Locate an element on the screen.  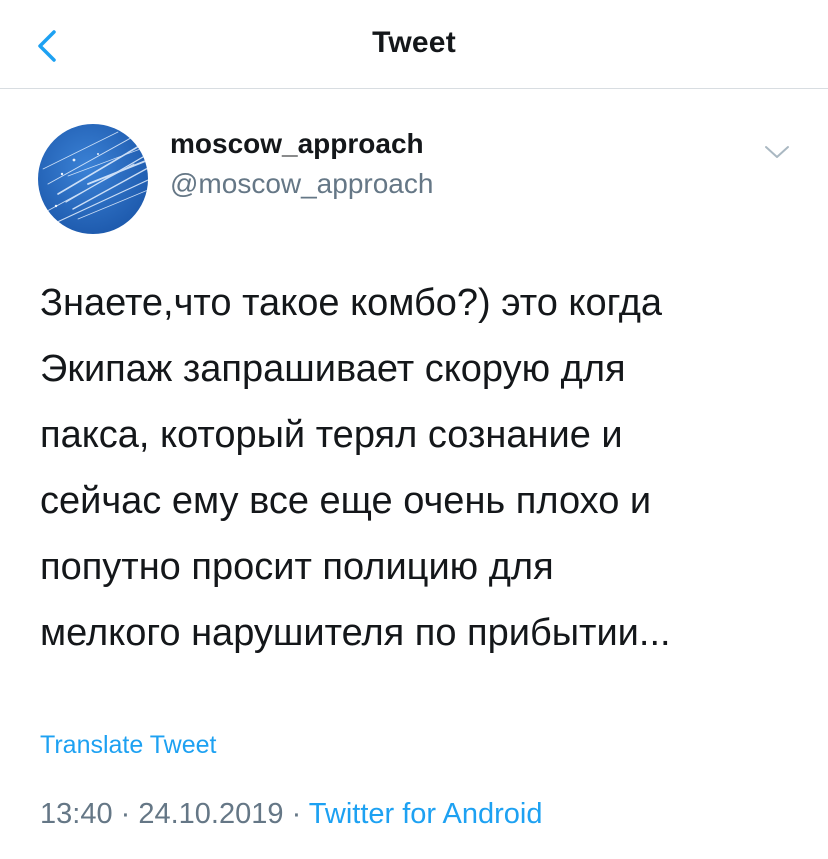
avatar is located at coordinates (93, 179).